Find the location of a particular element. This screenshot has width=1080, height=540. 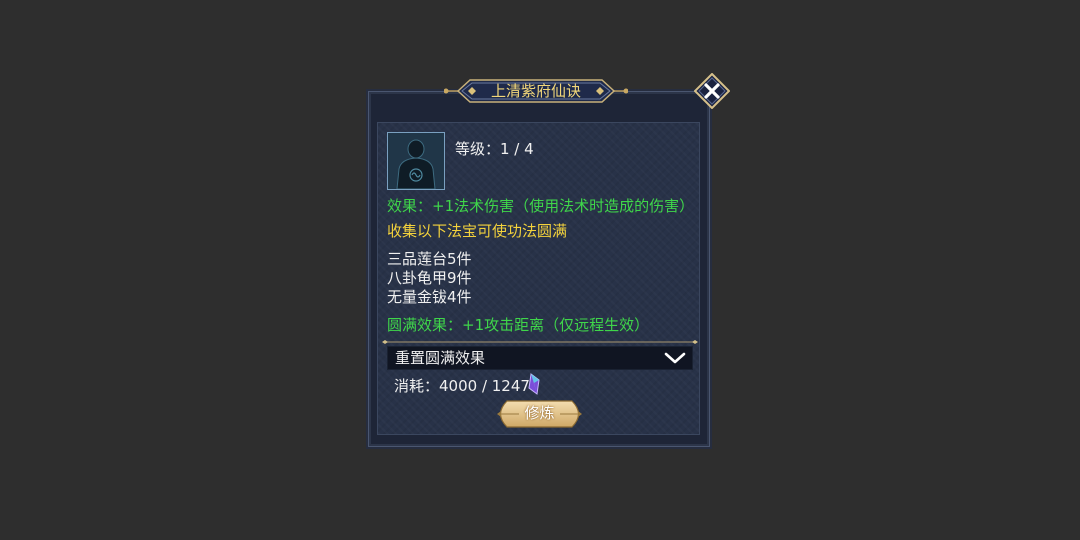

close-button is located at coordinates (712, 91).